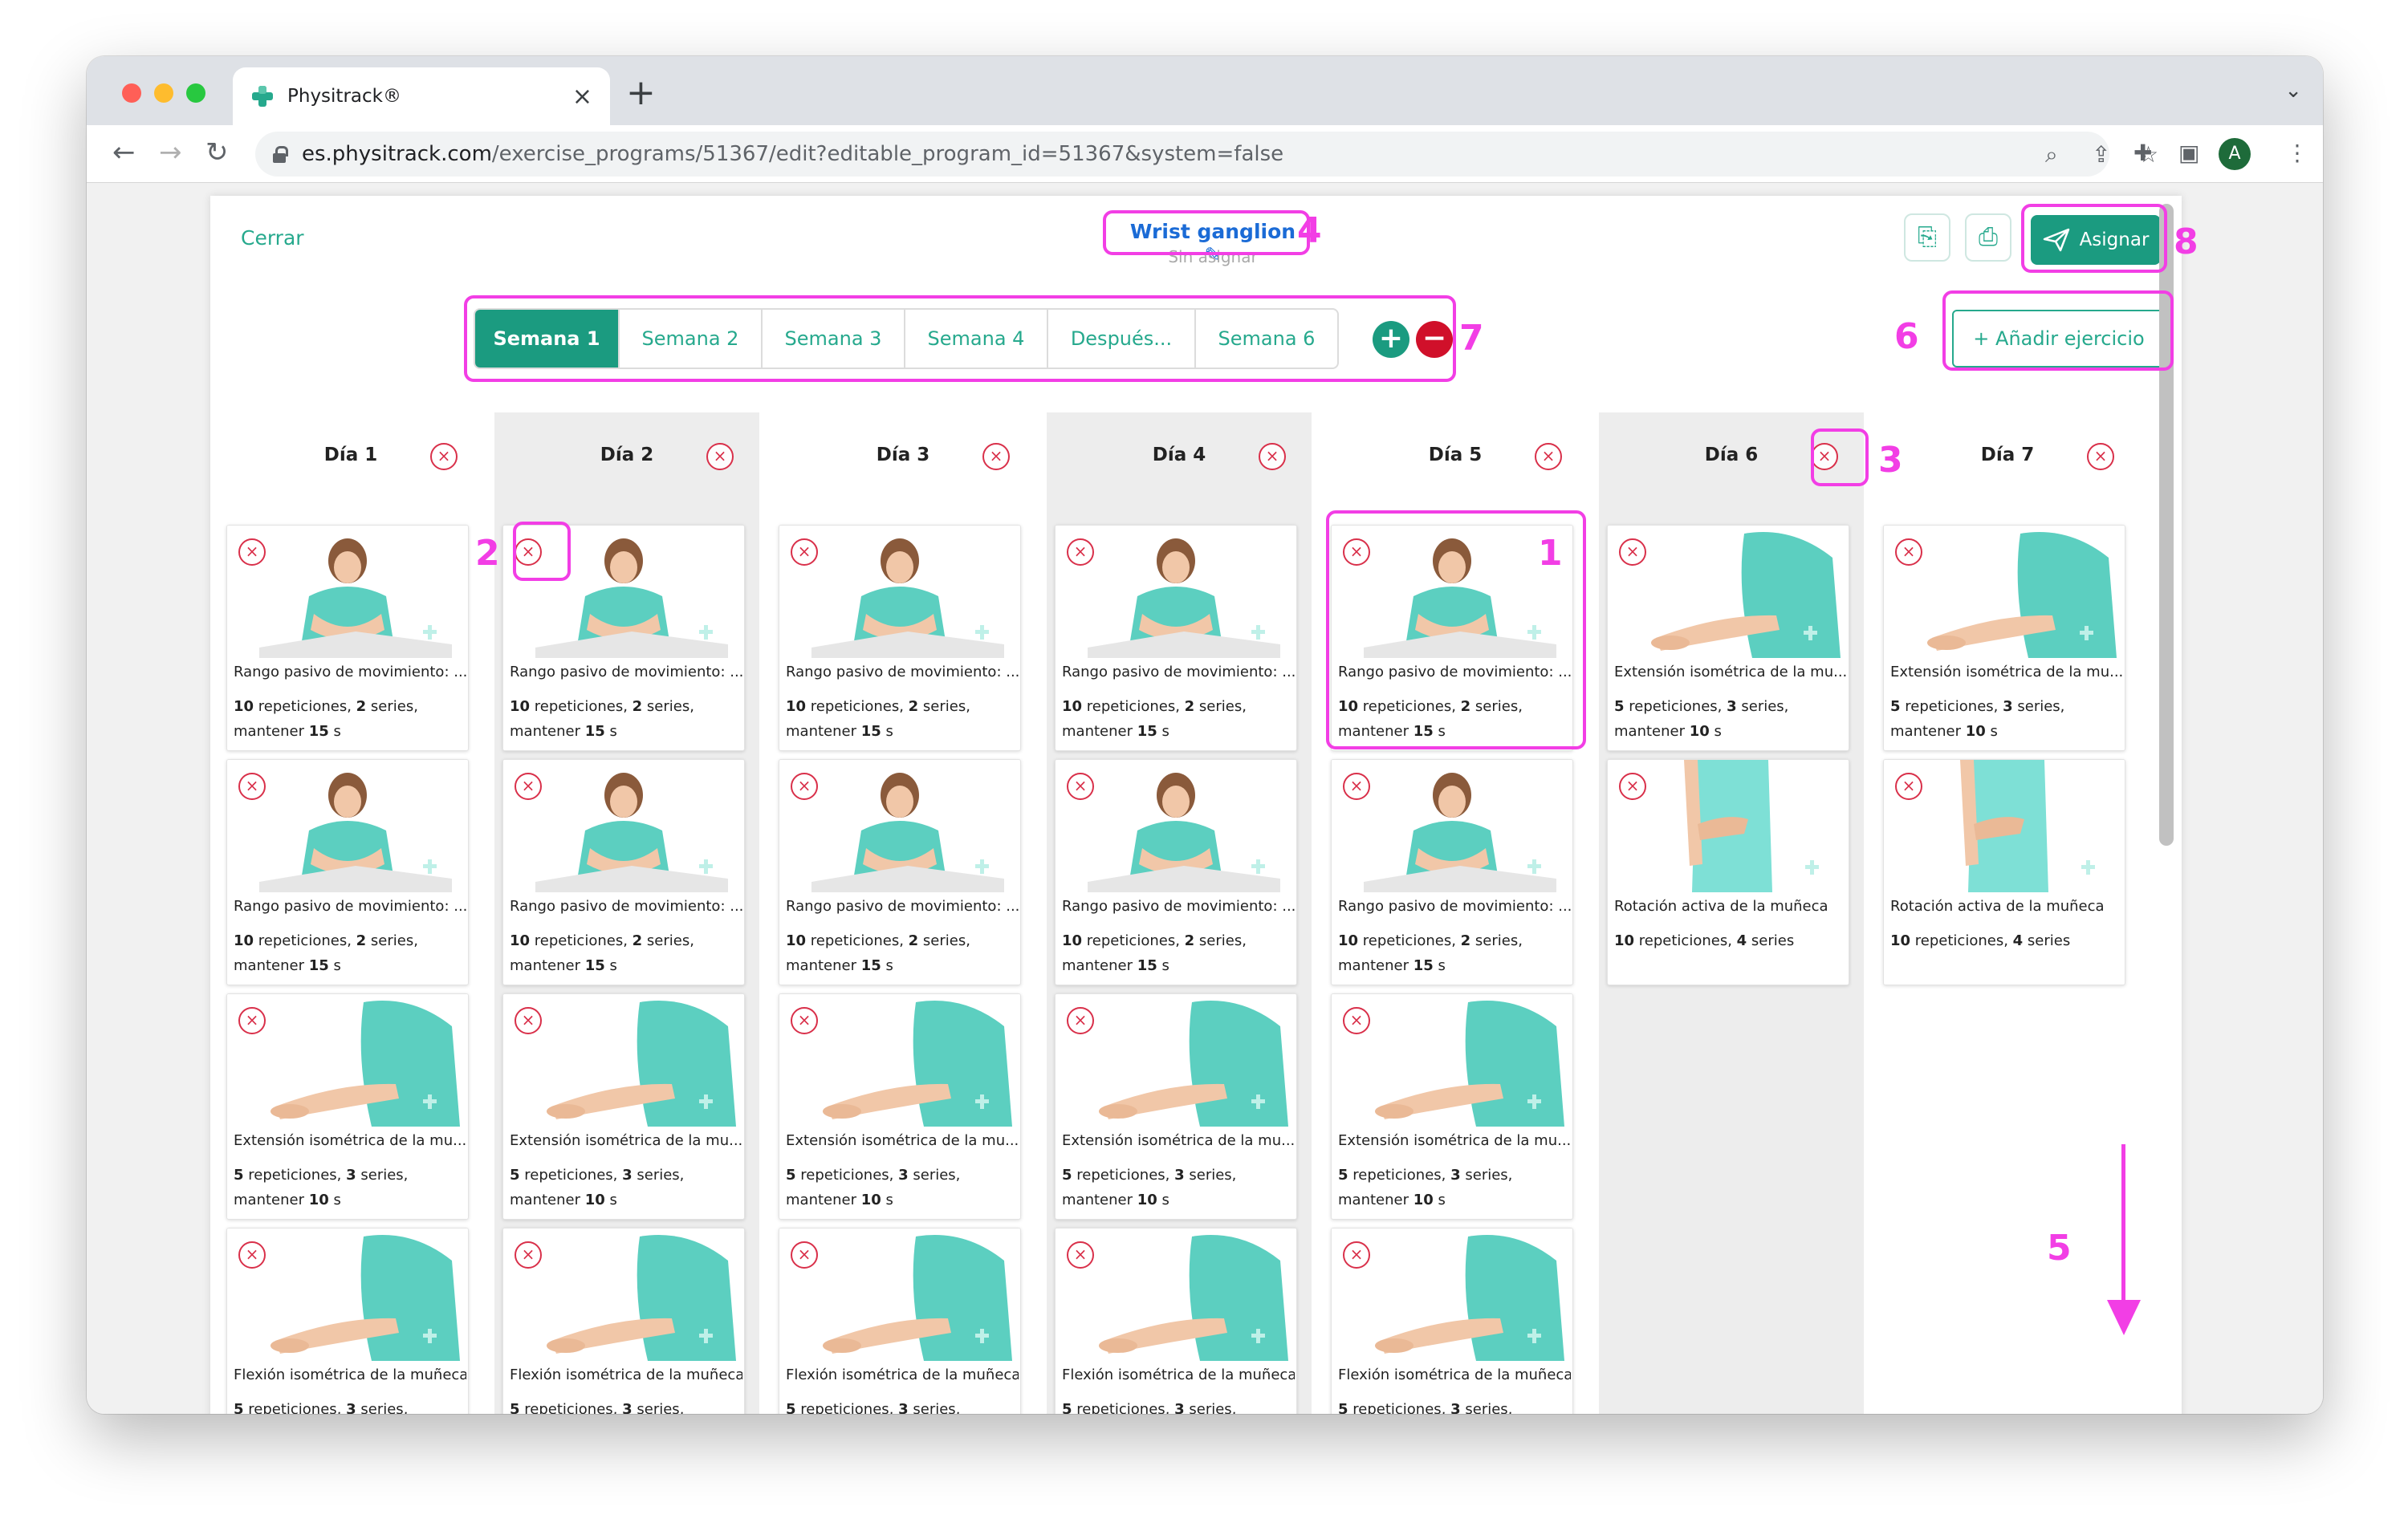 Image resolution: width=2408 pixels, height=1531 pixels. What do you see at coordinates (2235, 154) in the screenshot?
I see `profile-avatar: A` at bounding box center [2235, 154].